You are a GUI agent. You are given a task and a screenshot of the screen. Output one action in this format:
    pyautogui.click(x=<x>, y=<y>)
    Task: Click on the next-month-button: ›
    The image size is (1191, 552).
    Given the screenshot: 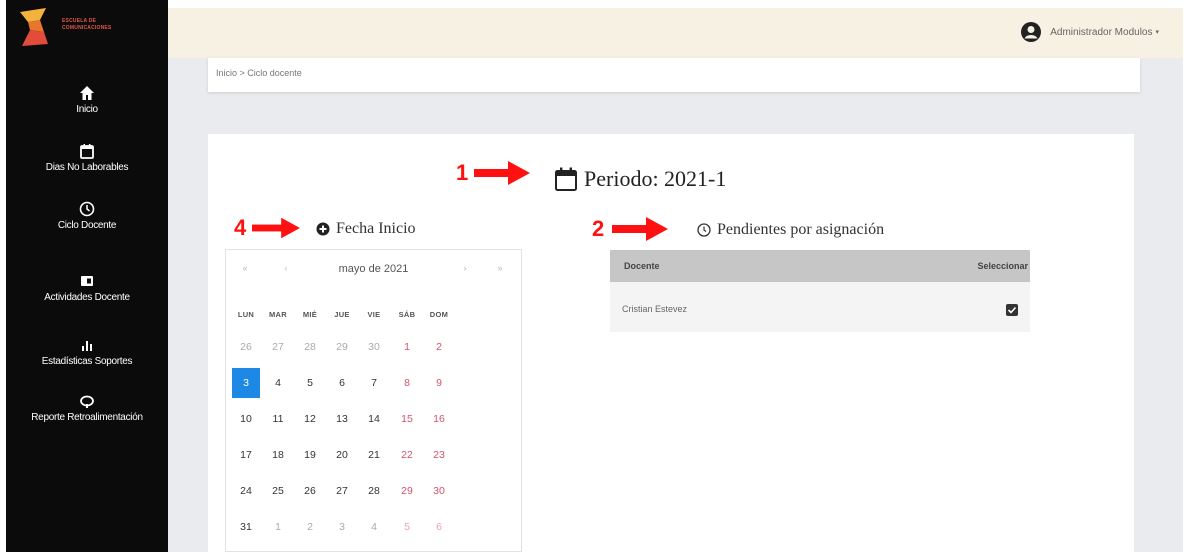 What is the action you would take?
    pyautogui.click(x=465, y=268)
    